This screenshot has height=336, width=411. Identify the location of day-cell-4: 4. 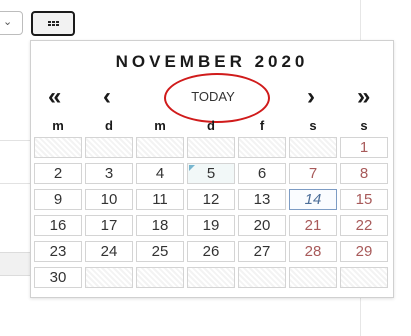
(160, 173).